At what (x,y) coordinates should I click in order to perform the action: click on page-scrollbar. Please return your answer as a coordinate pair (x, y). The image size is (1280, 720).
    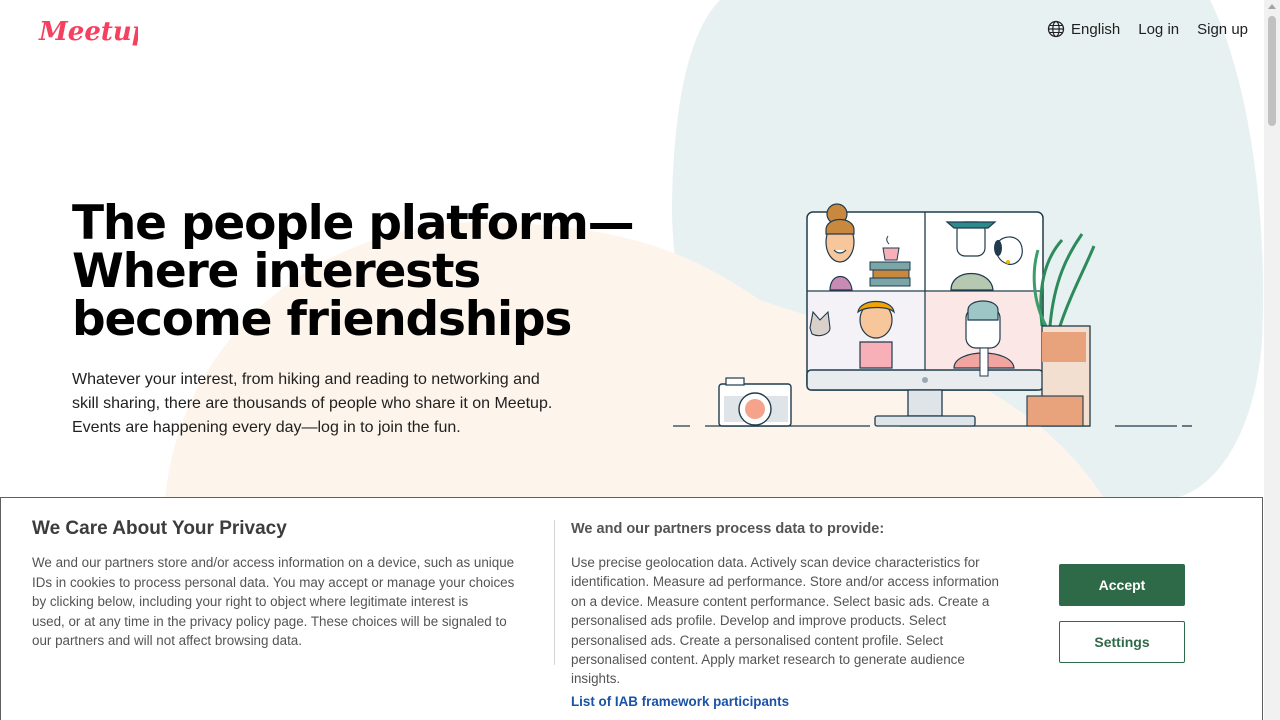
    Looking at the image, I should click on (1272, 360).